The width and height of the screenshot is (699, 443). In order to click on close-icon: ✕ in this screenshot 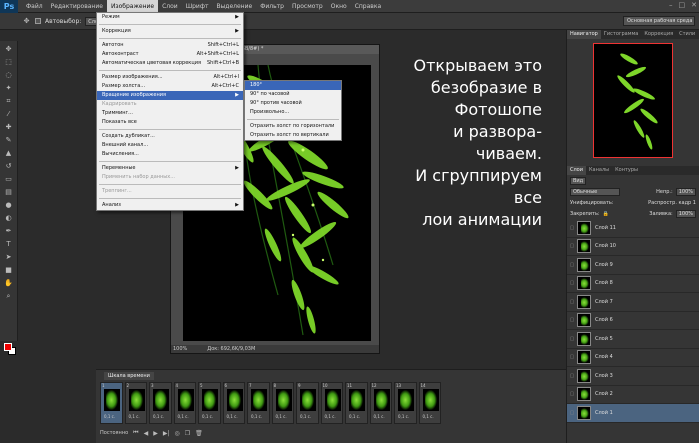, I will do `click(694, 5)`.